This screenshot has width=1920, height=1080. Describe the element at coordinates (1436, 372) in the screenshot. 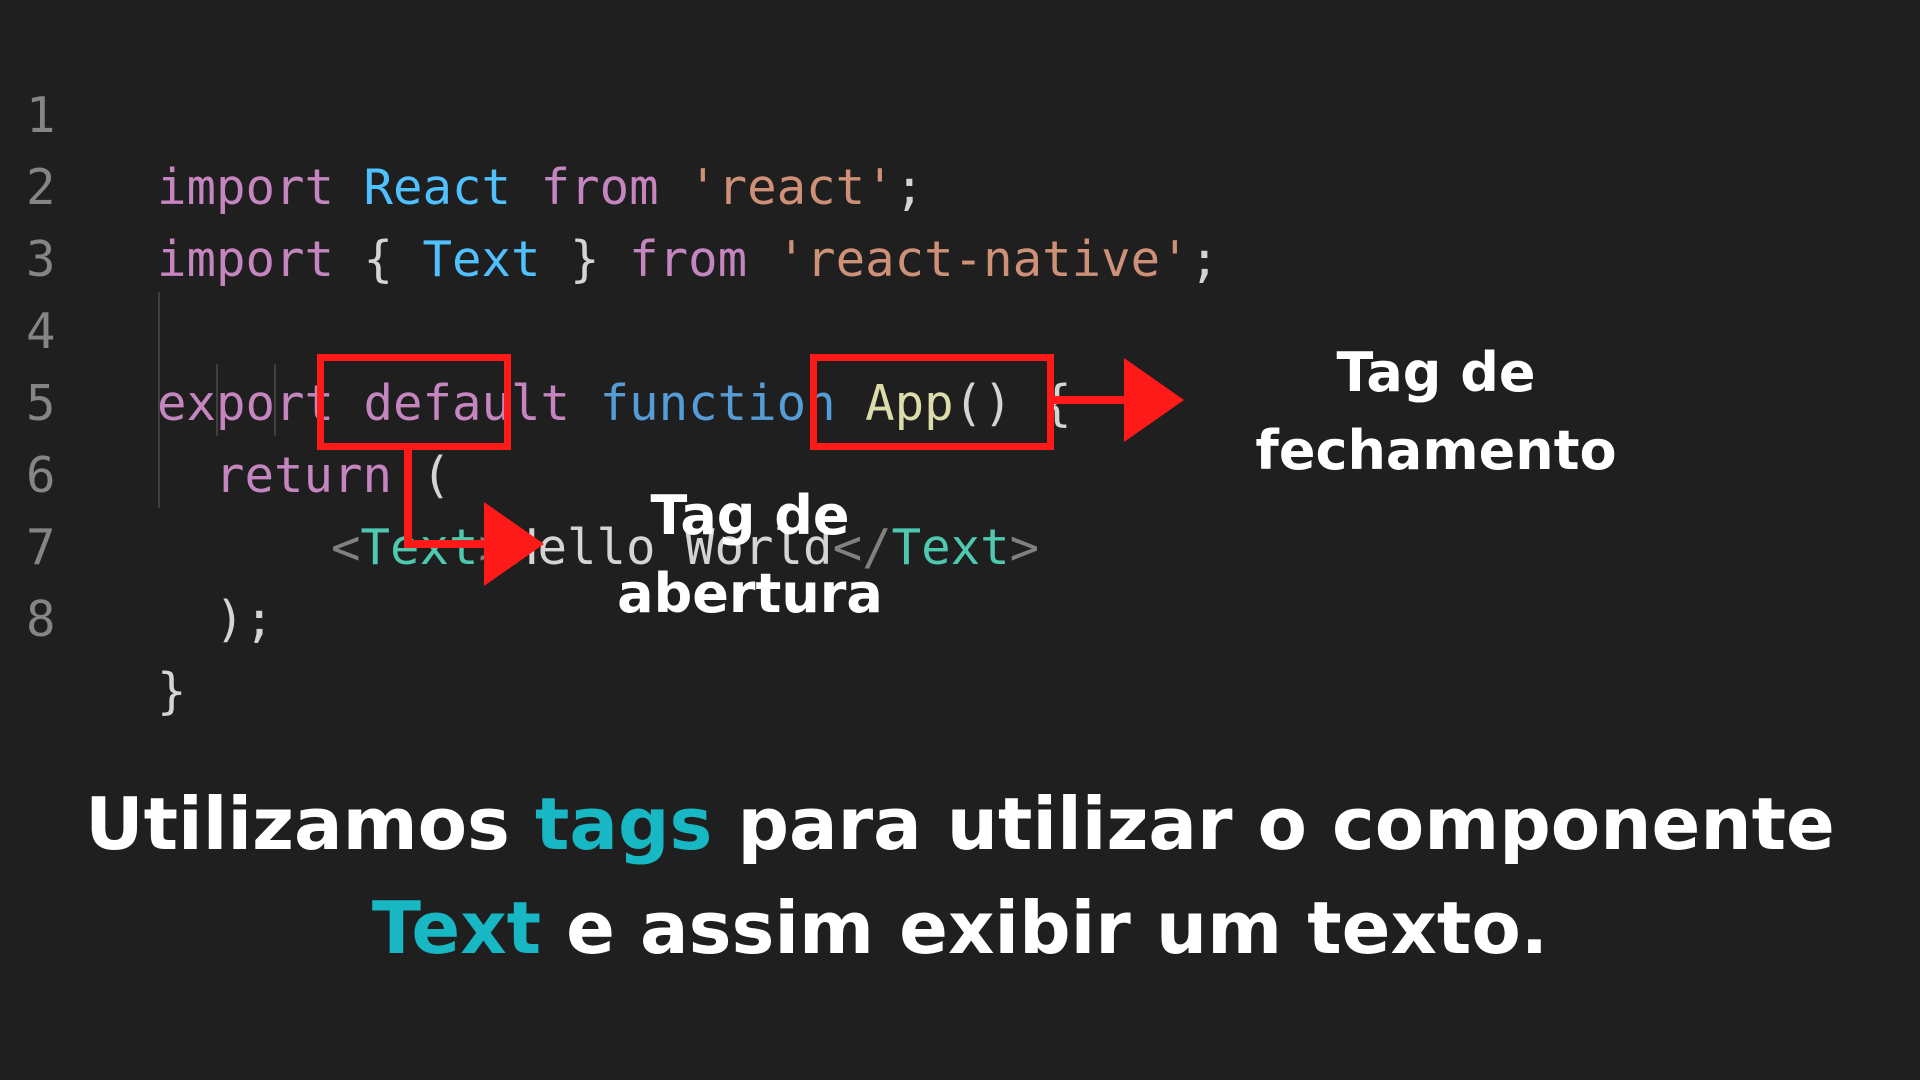

I see `closing-label-line1: Tag de` at that location.